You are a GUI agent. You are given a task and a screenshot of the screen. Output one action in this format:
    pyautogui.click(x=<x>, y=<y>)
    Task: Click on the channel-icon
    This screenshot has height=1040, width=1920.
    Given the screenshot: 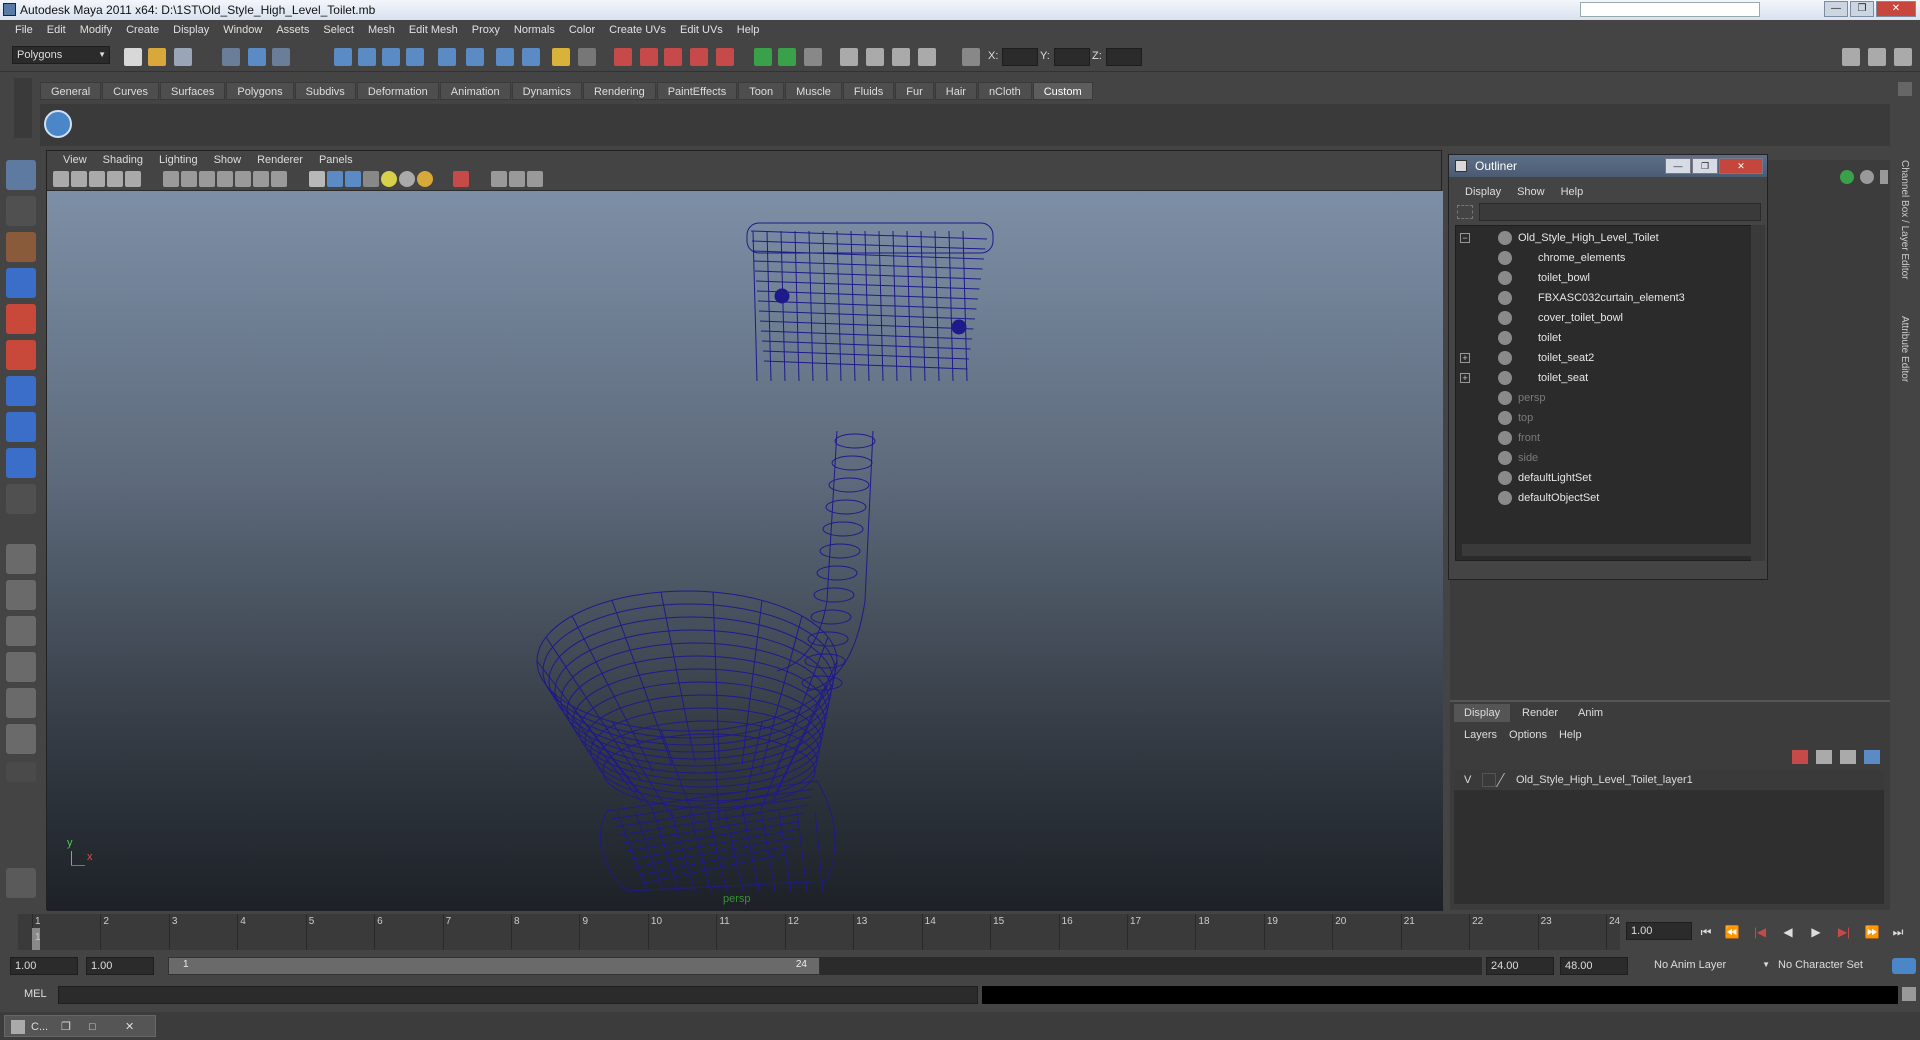 What is the action you would take?
    pyautogui.click(x=1847, y=177)
    